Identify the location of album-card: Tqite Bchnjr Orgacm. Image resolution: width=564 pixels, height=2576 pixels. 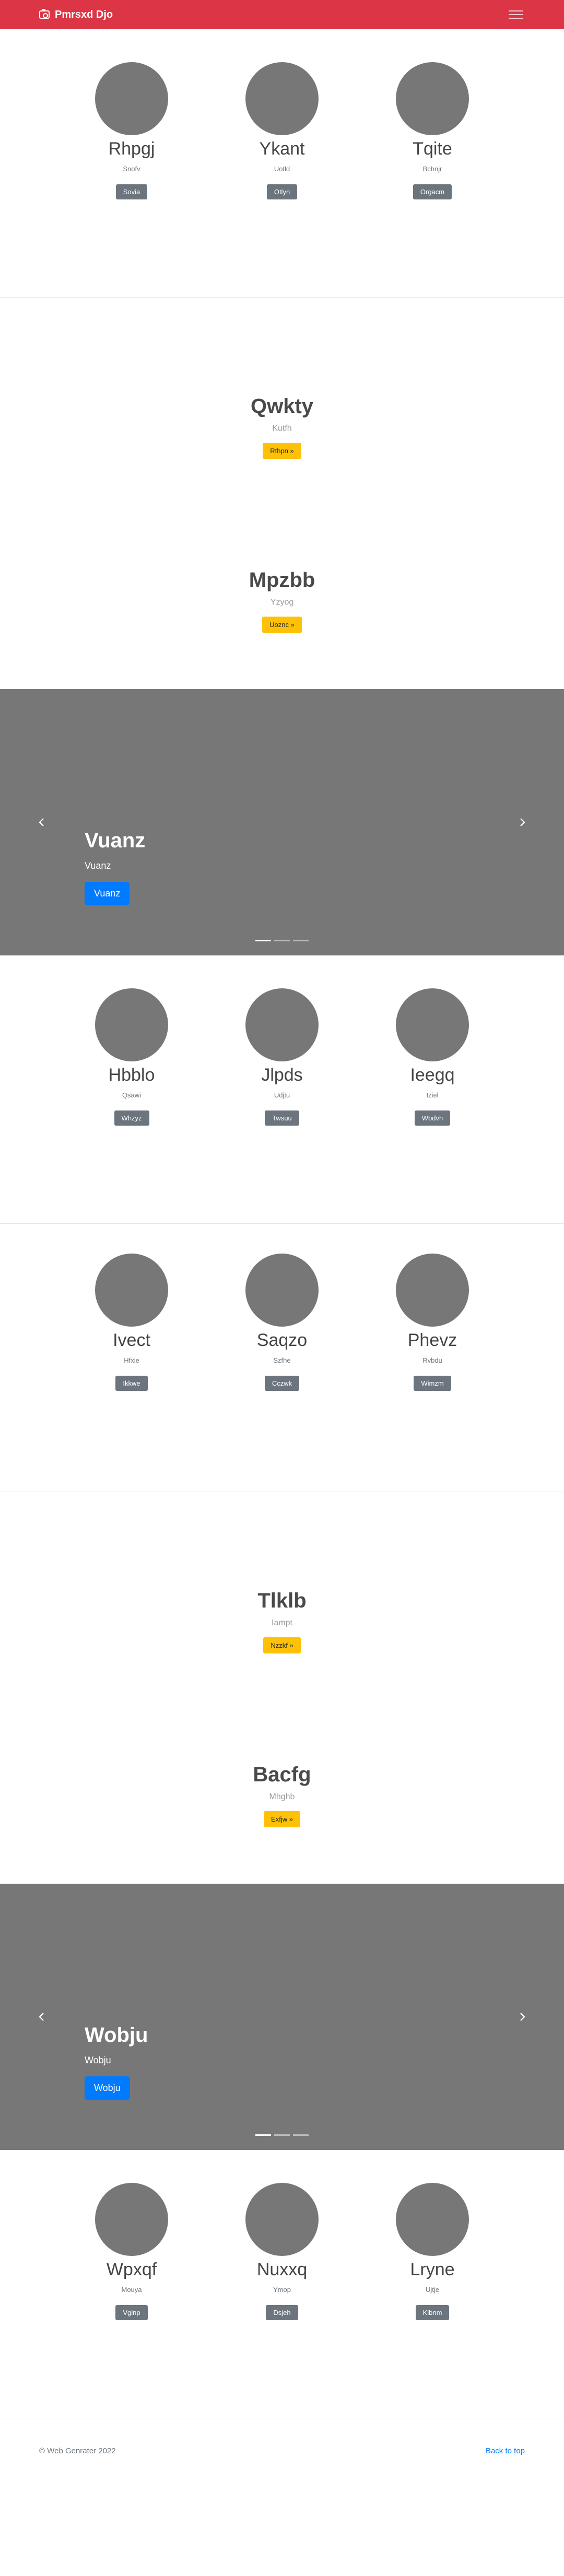
(433, 179).